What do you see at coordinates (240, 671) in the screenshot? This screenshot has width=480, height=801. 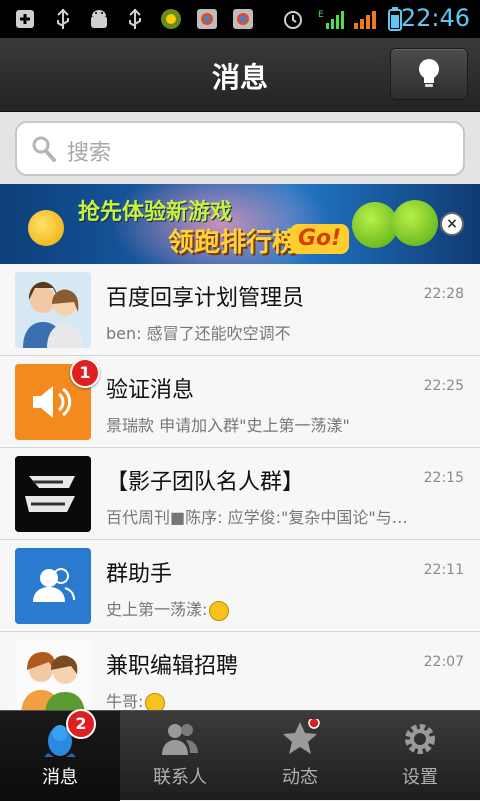 I see `conversation-row: 兼职编辑招聘 22:07 牛哥:` at bounding box center [240, 671].